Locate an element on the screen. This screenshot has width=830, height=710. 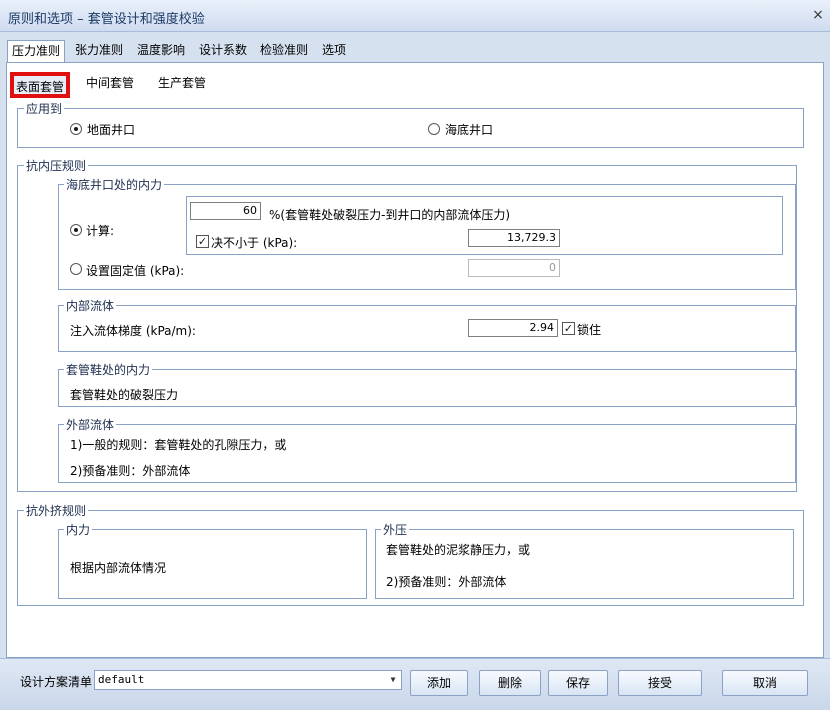
percent-input: 60 is located at coordinates (225, 211).